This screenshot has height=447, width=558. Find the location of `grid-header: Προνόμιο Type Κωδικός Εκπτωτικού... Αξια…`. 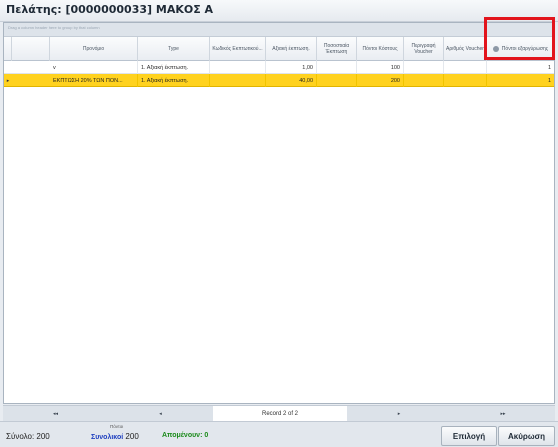

grid-header: Προνόμιο Type Κωδικός Εκπτωτικού... Αξια… is located at coordinates (279, 49).